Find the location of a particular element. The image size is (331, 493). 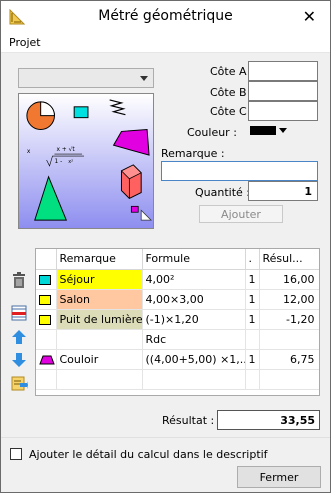

formula-root: 1 - is located at coordinates (58, 162).